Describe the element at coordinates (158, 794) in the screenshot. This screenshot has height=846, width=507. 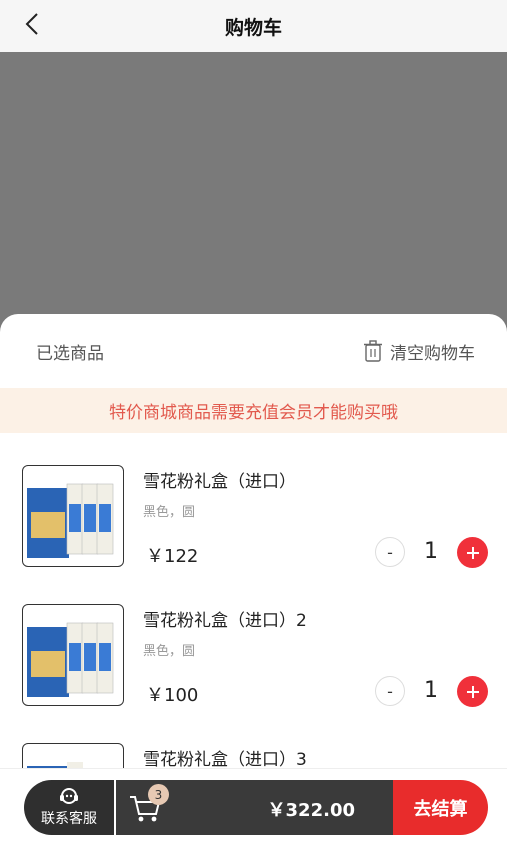
I see `cart-count-badge: 3` at that location.